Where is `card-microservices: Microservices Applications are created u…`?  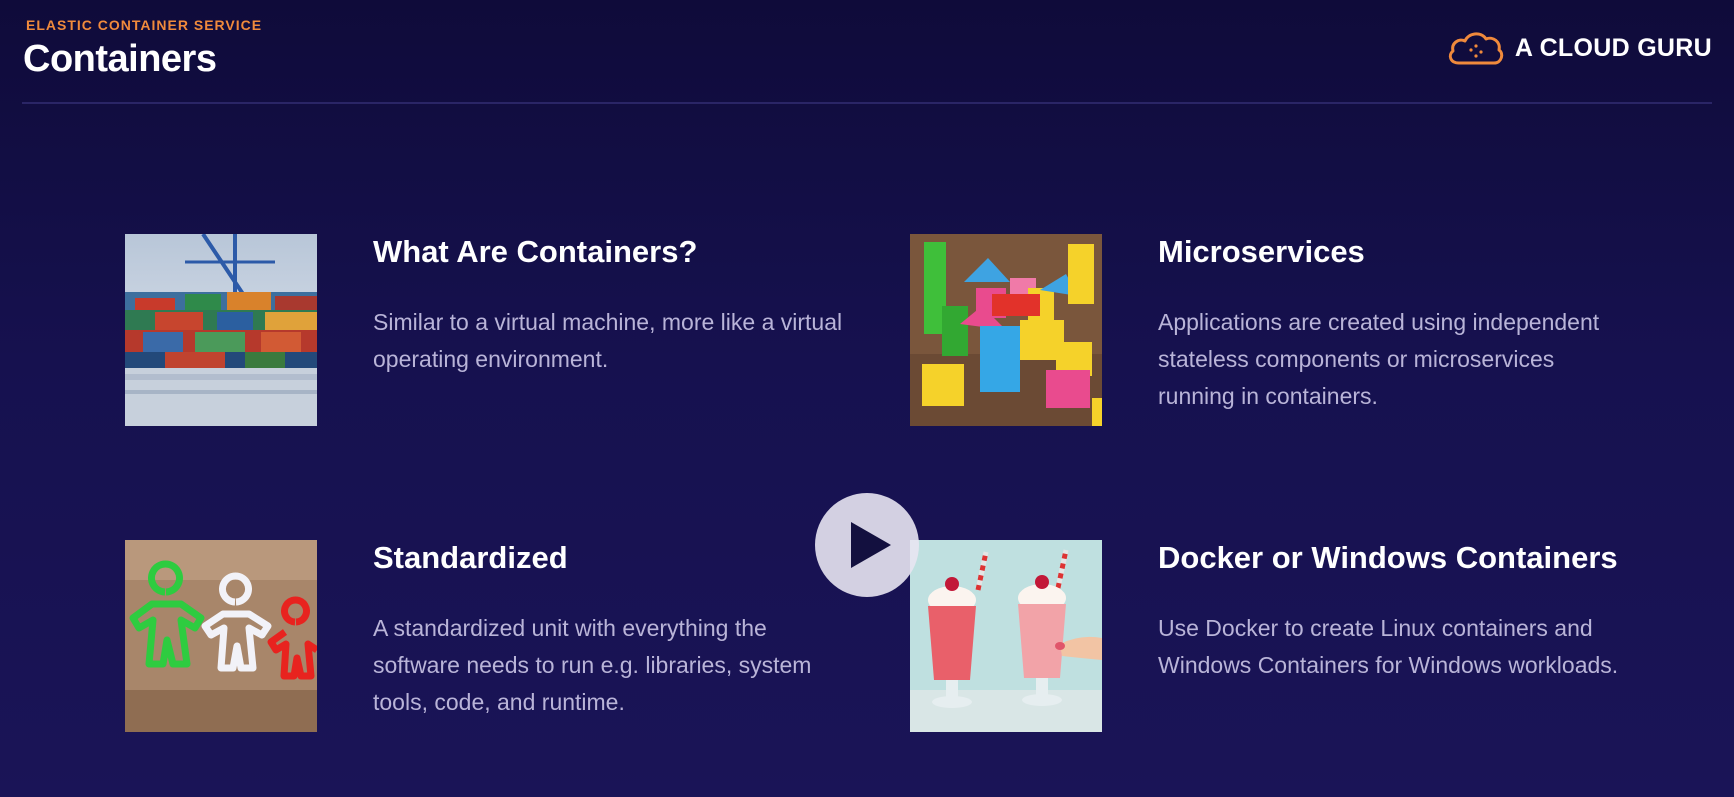
card-microservices: Microservices Applications are created u… is located at coordinates (1290, 330).